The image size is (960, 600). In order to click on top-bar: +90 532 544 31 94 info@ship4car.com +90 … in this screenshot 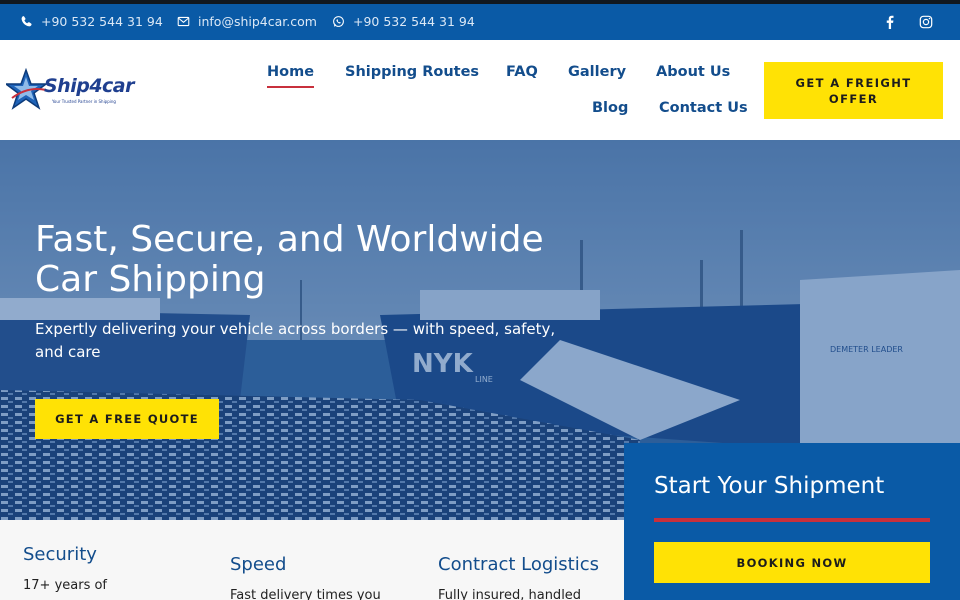, I will do `click(480, 20)`.